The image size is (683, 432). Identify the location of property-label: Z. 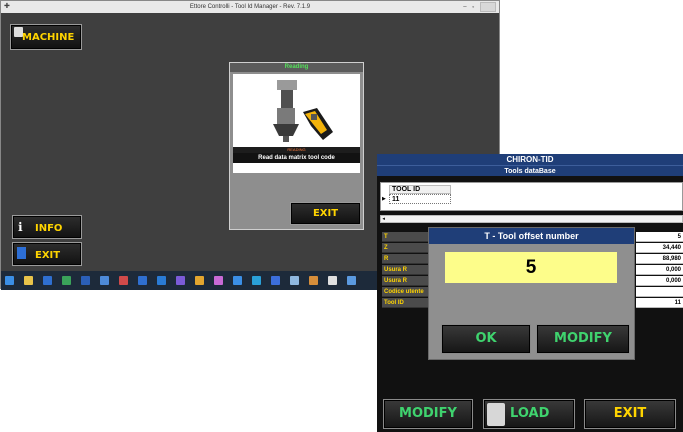
(407, 248).